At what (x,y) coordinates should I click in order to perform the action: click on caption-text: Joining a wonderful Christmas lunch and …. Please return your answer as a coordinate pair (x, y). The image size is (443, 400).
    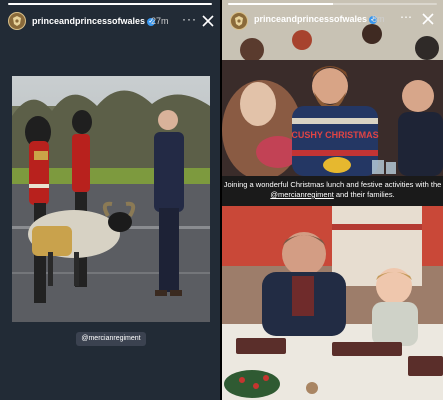
    Looking at the image, I should click on (332, 184).